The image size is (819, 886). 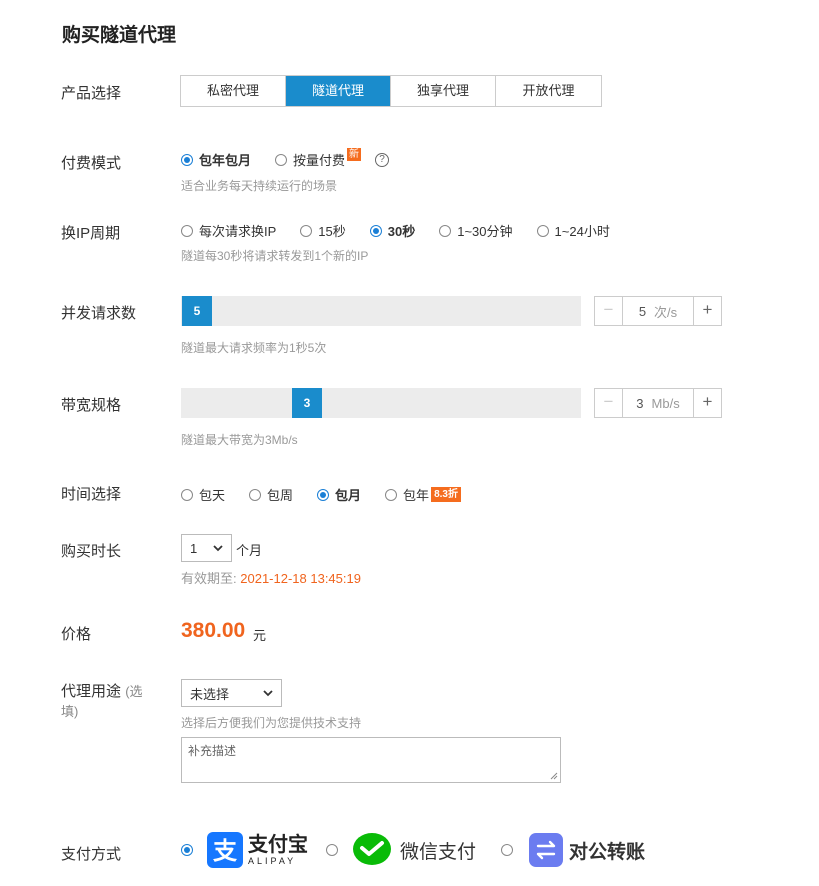 I want to click on payment-radio-wechat, so click(x=335, y=850).